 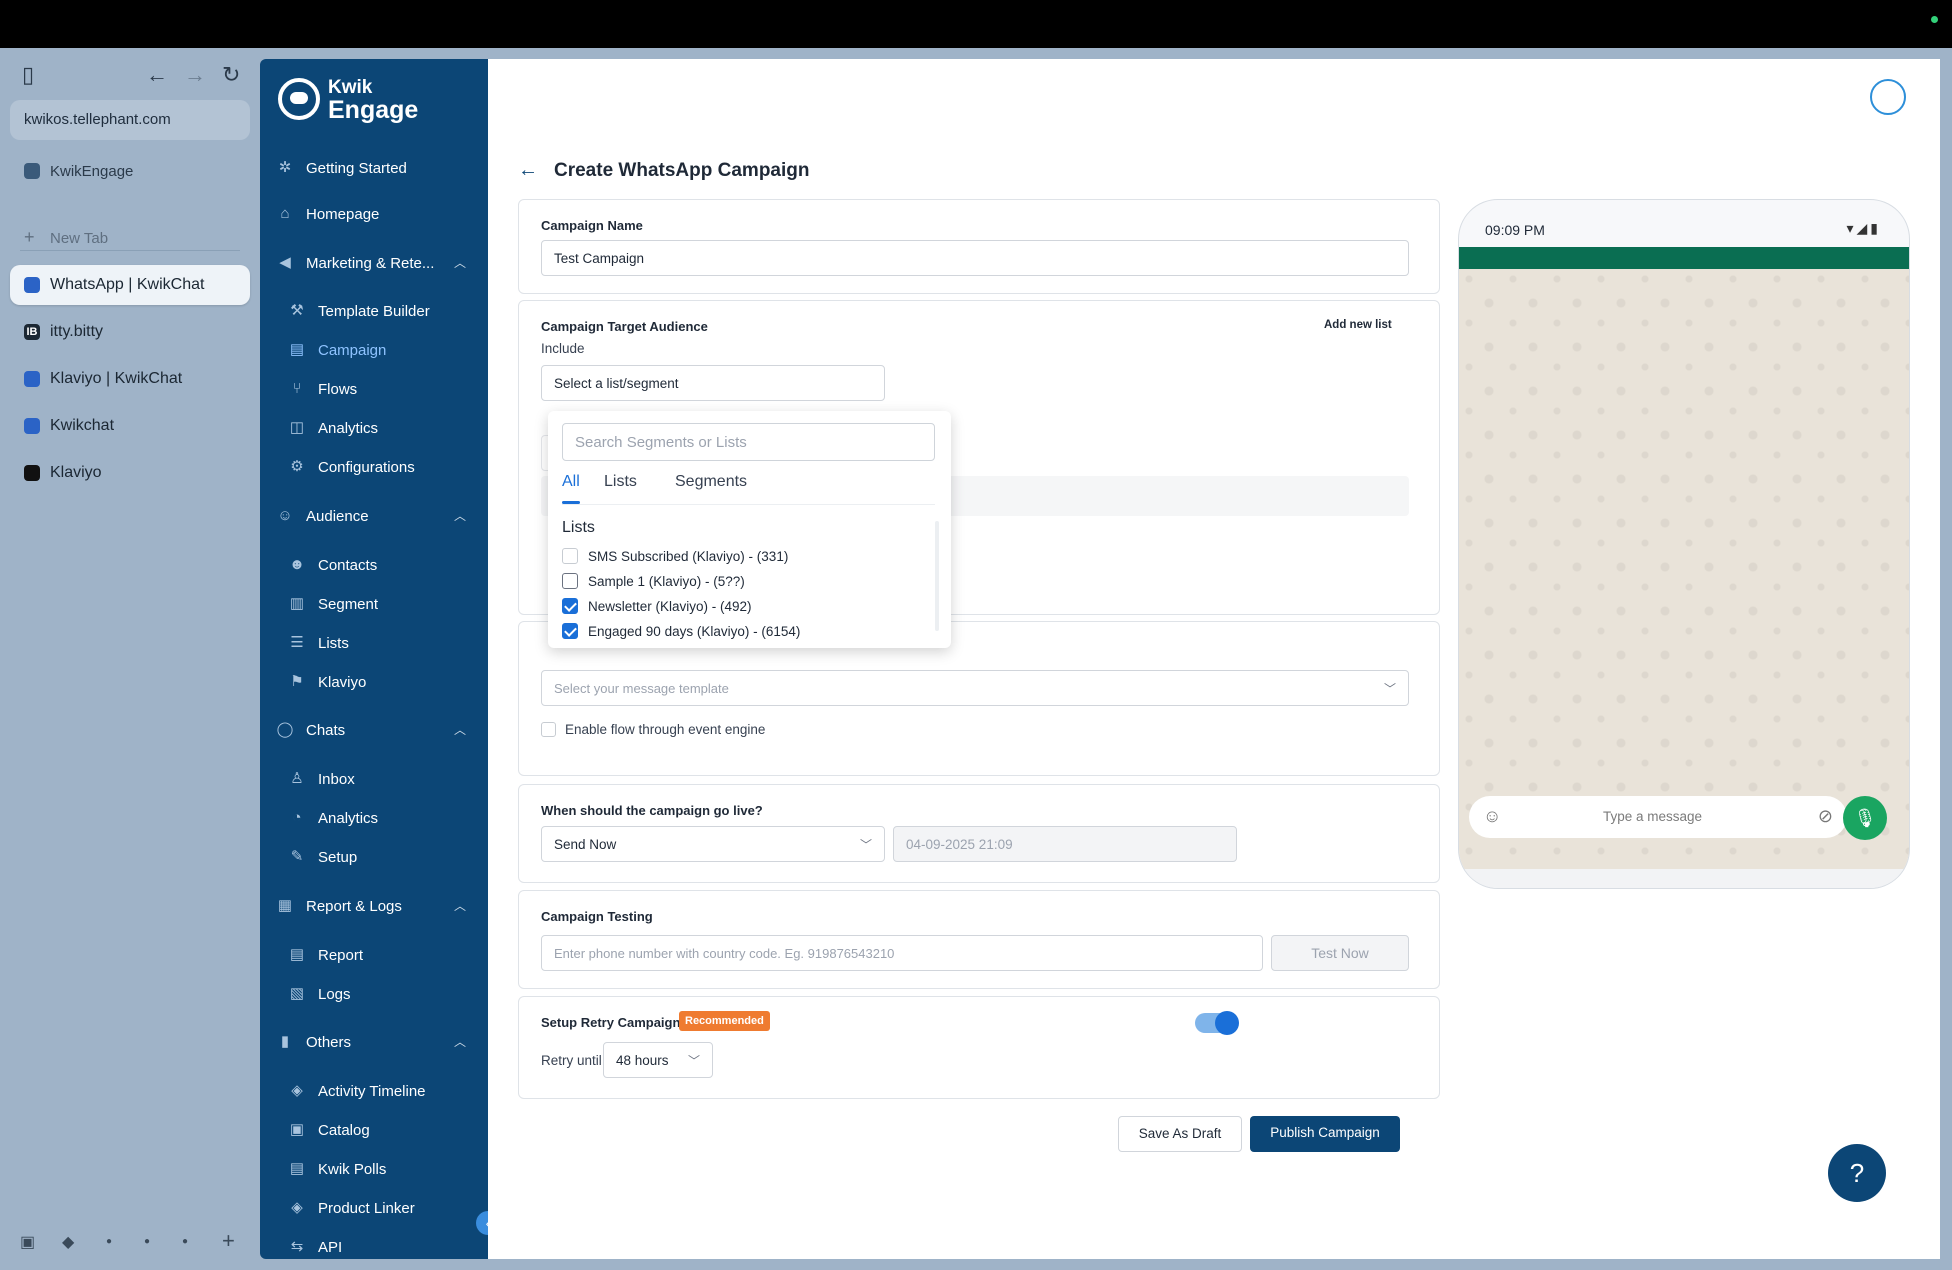 What do you see at coordinates (130, 332) in the screenshot?
I see `tab-itty-bitty: IB itty.bitty` at bounding box center [130, 332].